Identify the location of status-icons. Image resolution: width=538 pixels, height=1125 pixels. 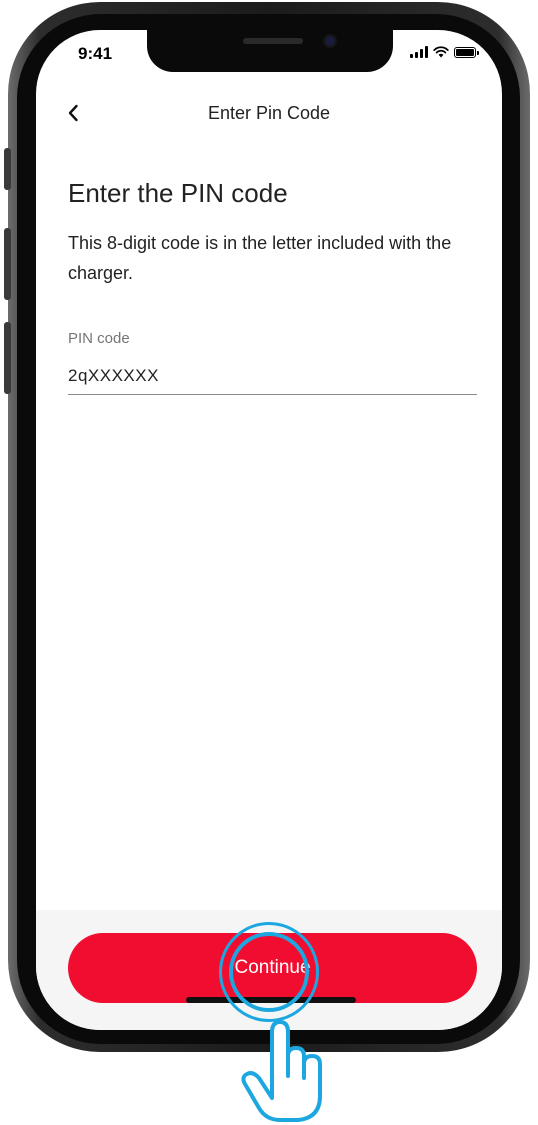
(444, 52).